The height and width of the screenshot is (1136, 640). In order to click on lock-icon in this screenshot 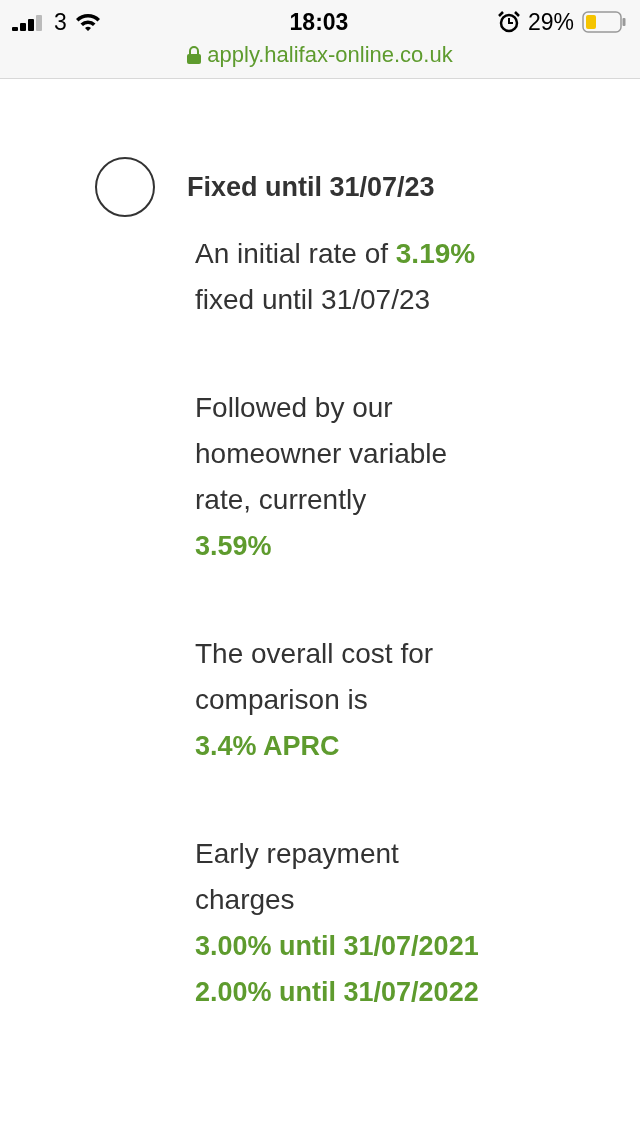, I will do `click(194, 55)`.